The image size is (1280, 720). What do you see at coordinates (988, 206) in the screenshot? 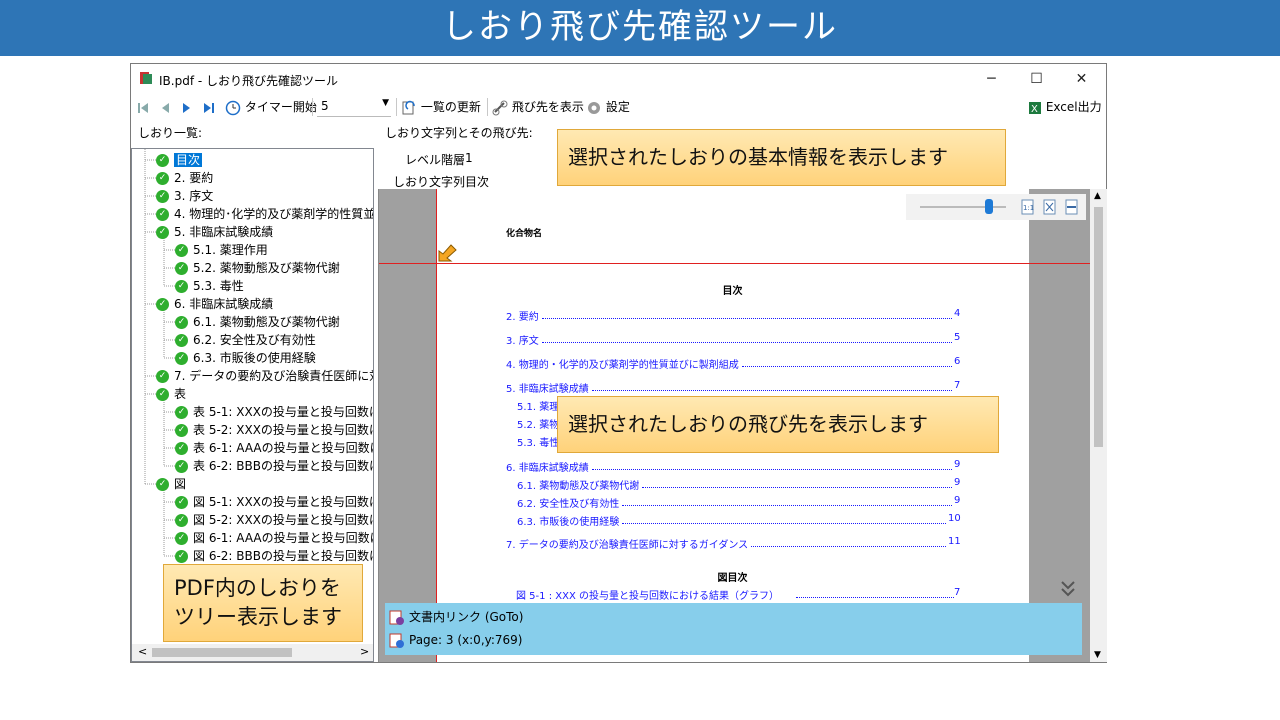
I see `zoom-slider-thumb` at bounding box center [988, 206].